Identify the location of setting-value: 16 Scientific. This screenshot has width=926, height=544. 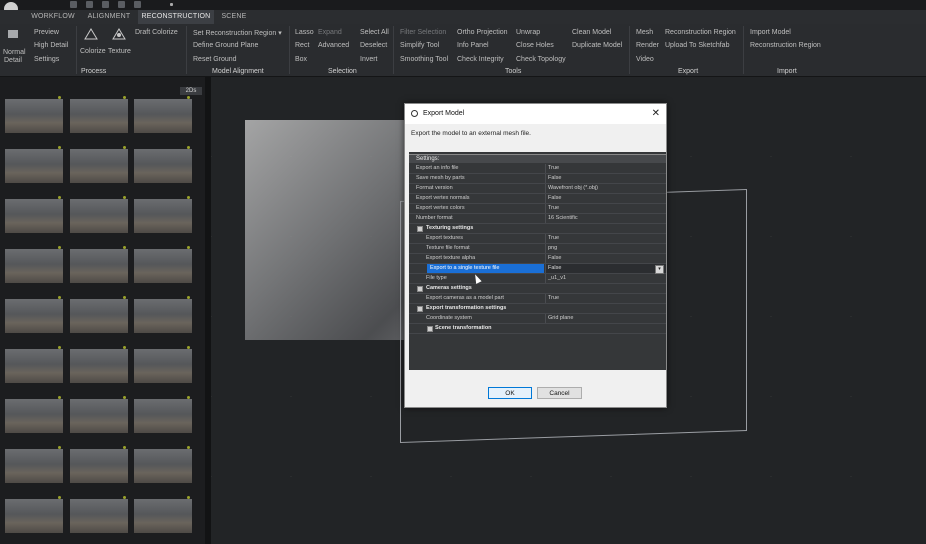
(605, 218).